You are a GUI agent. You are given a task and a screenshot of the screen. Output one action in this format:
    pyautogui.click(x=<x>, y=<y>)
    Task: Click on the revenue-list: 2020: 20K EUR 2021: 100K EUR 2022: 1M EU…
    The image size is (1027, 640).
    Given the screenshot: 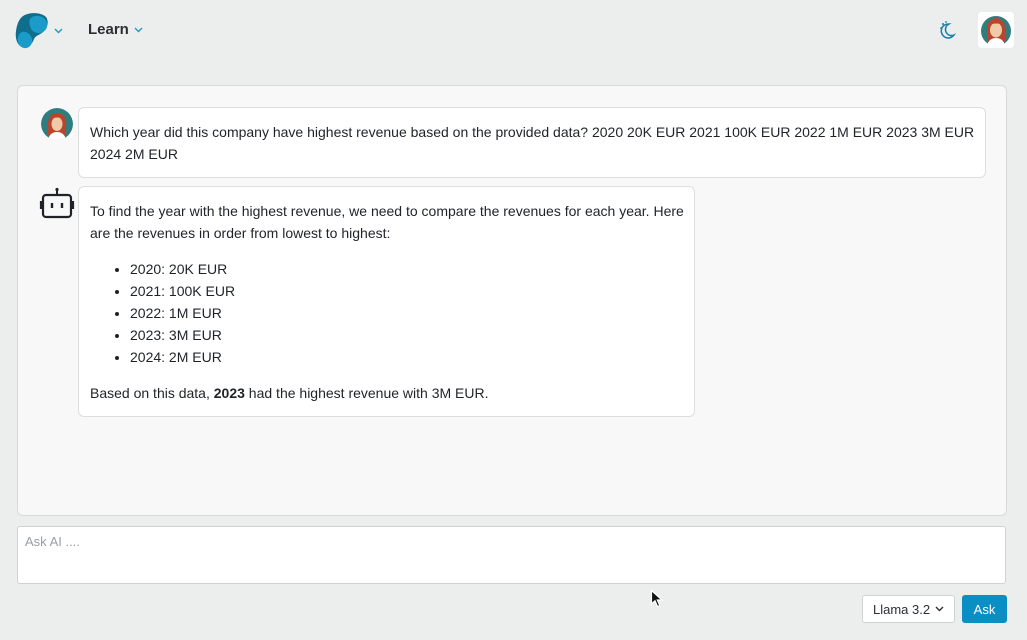 What is the action you would take?
    pyautogui.click(x=407, y=313)
    